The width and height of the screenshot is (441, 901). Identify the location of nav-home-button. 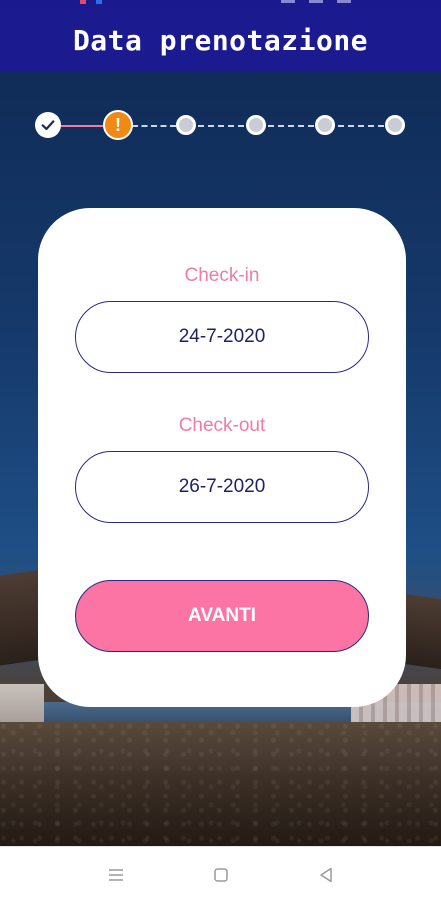
(221, 875).